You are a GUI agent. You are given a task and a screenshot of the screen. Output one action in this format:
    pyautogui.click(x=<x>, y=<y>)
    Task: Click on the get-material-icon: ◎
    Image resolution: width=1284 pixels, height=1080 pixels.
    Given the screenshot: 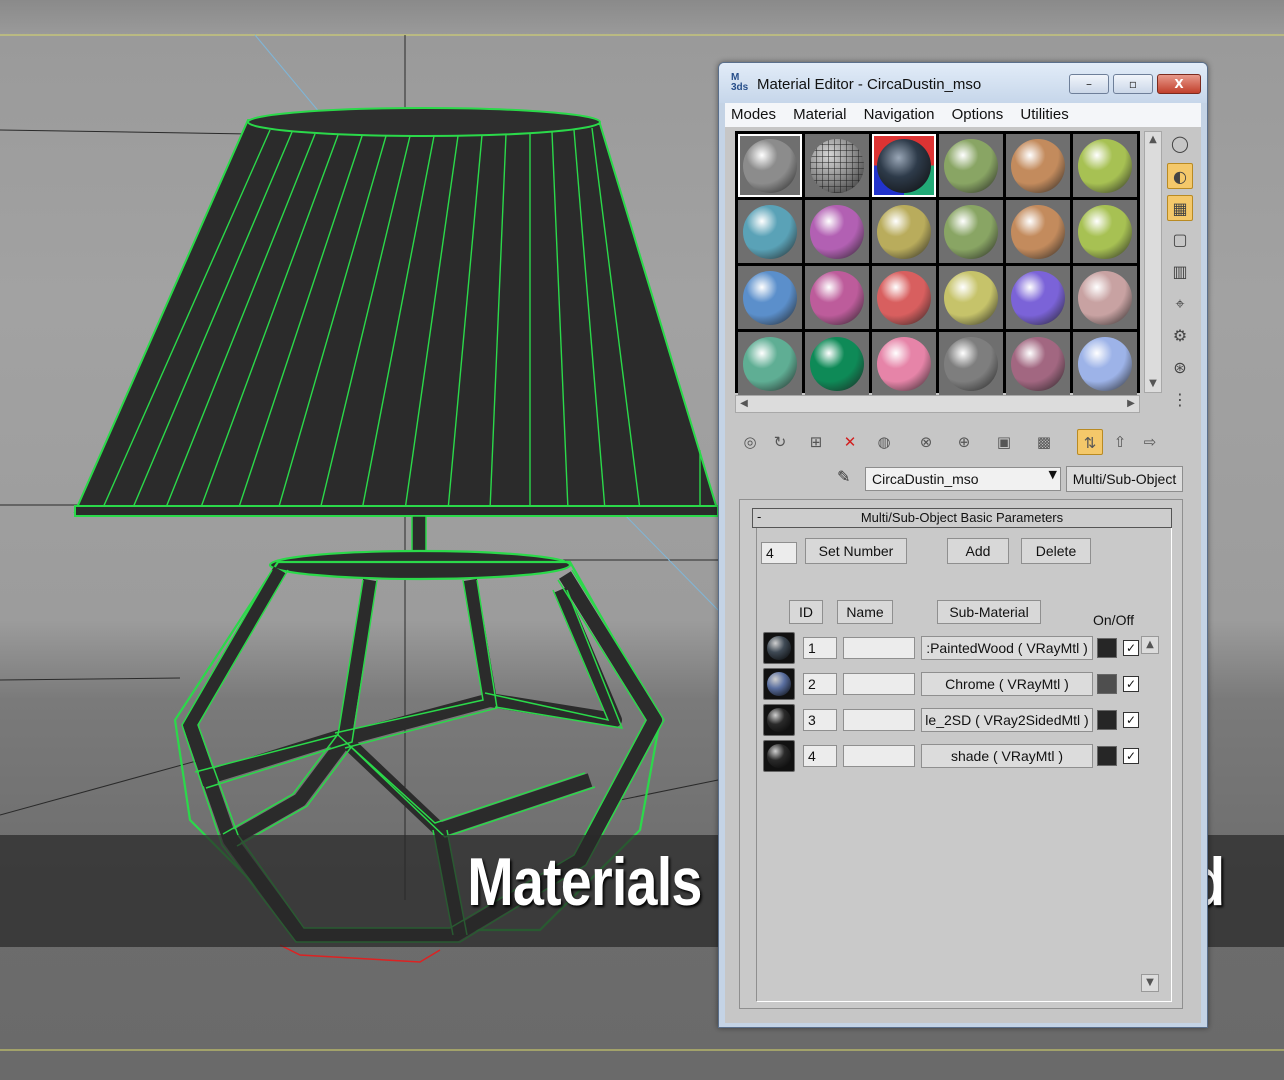 What is the action you would take?
    pyautogui.click(x=750, y=442)
    